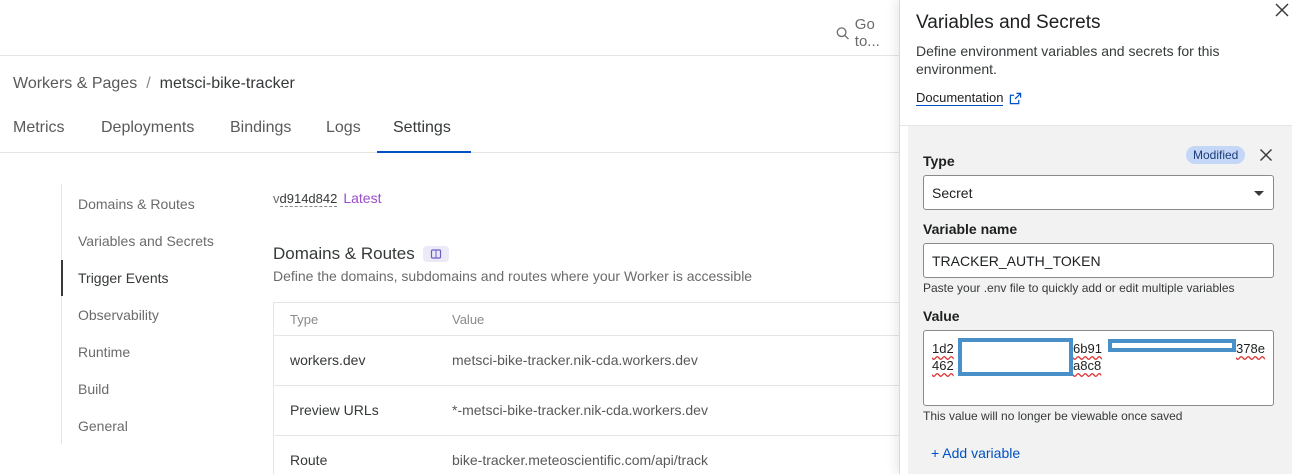 This screenshot has width=1292, height=474. What do you see at coordinates (154, 84) in the screenshot?
I see `breadcrumb: Workers & Pages / metsci-bike-tracker` at bounding box center [154, 84].